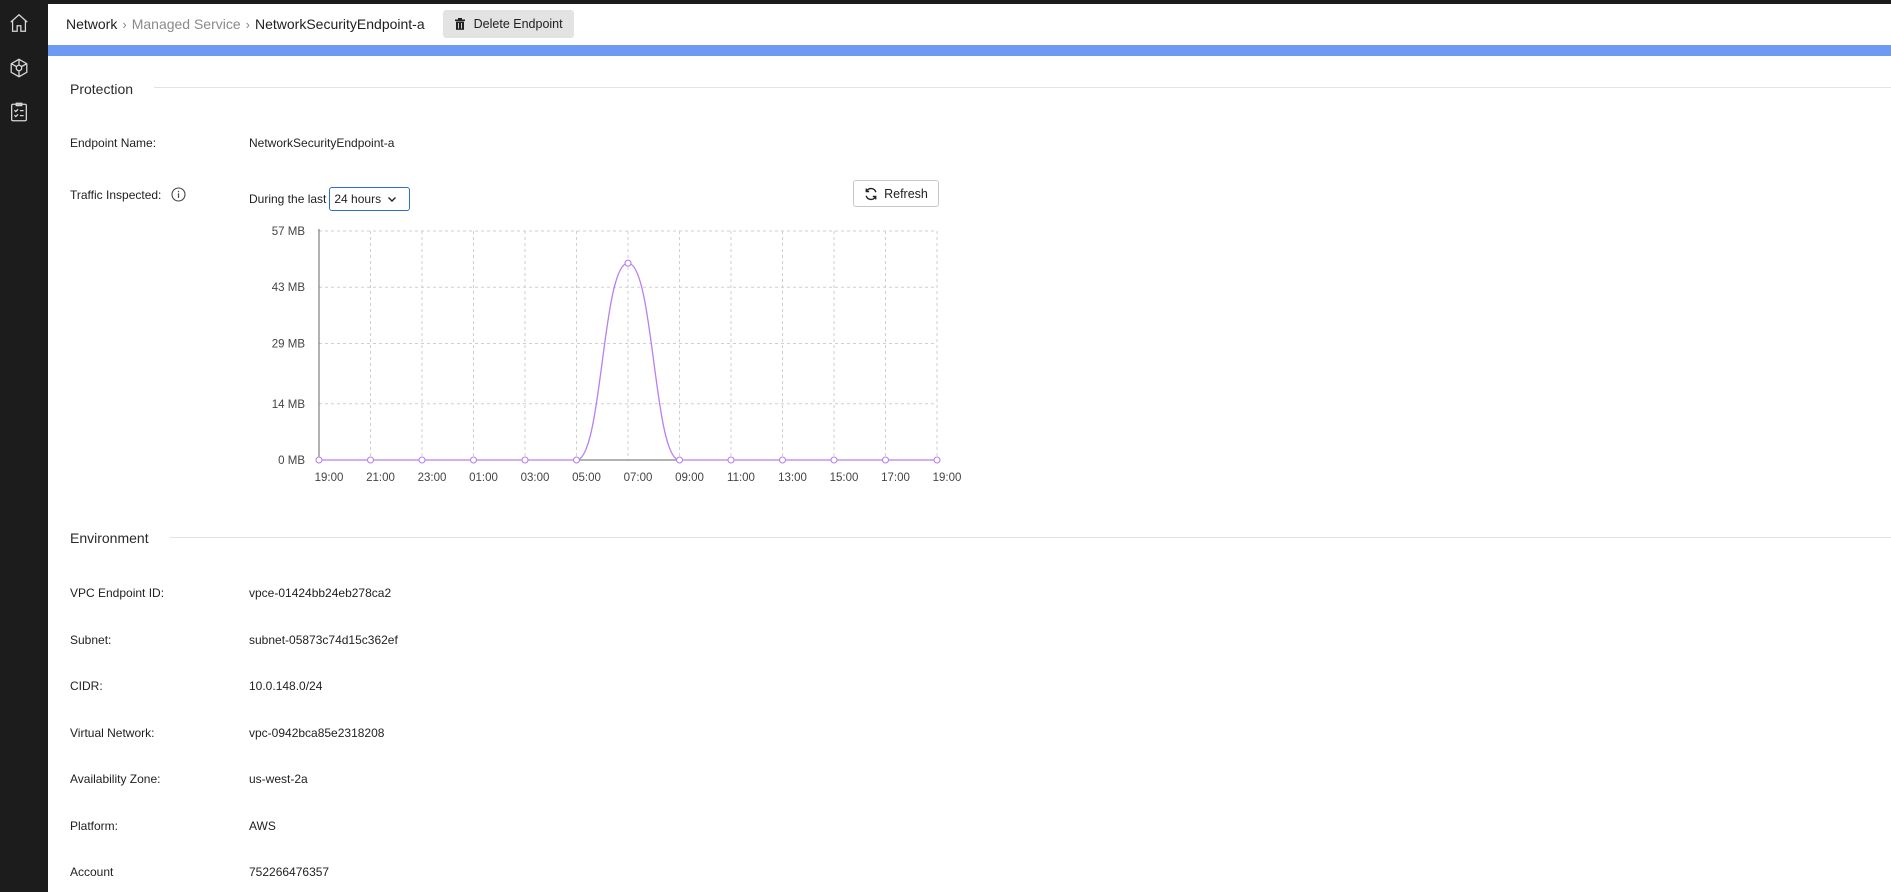  What do you see at coordinates (115, 779) in the screenshot?
I see `availability-zone-label: Availability Zone:` at bounding box center [115, 779].